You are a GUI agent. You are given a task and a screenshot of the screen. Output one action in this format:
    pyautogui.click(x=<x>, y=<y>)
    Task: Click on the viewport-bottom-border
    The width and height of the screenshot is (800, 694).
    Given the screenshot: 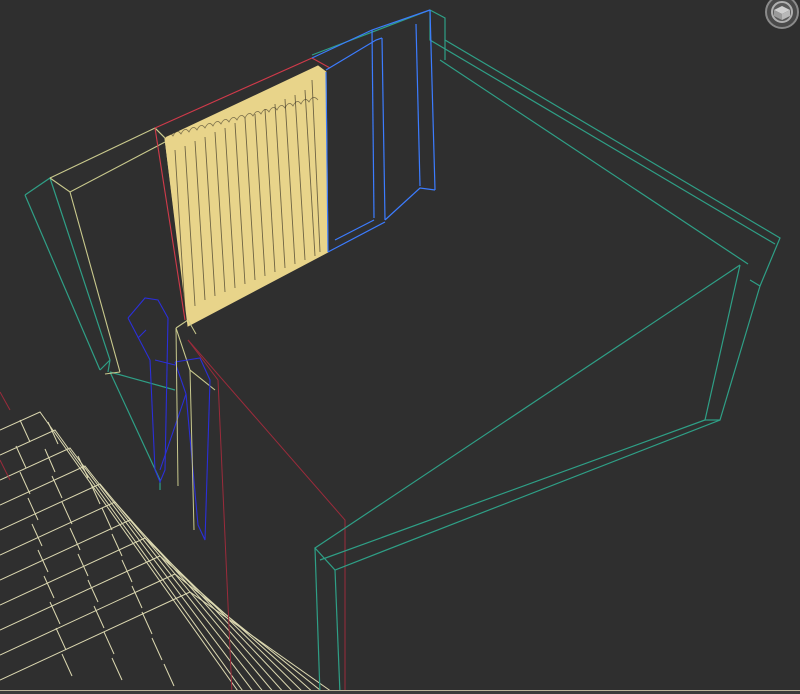 What is the action you would take?
    pyautogui.click(x=400, y=692)
    